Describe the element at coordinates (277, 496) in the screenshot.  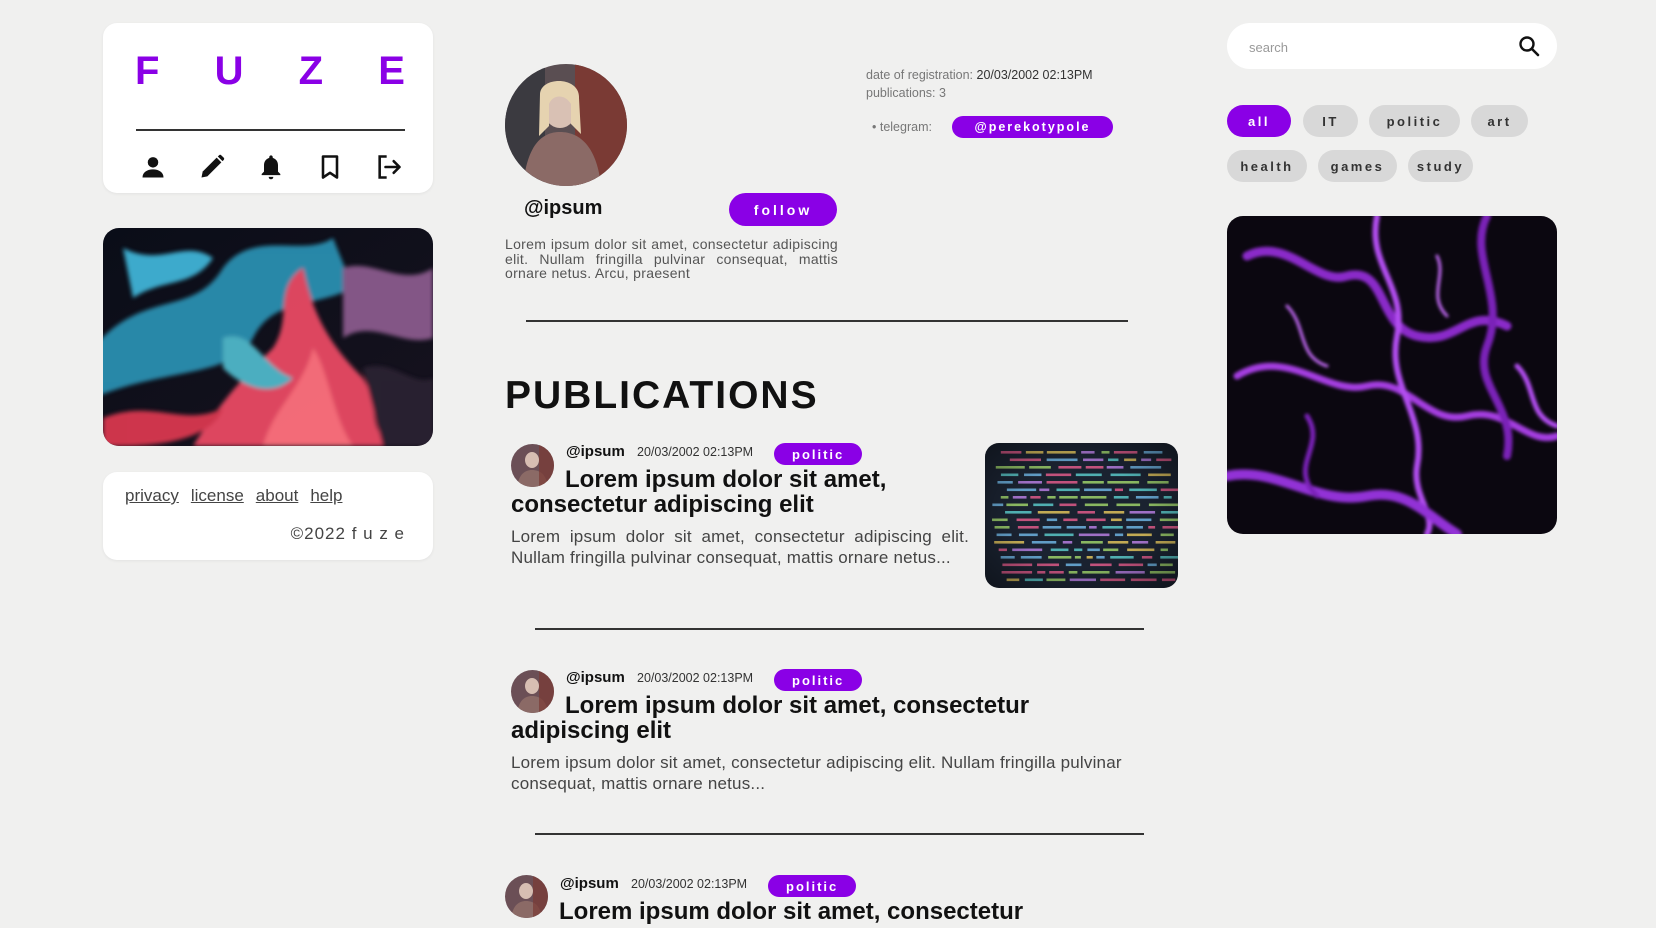
I see `footer-link-about: about` at that location.